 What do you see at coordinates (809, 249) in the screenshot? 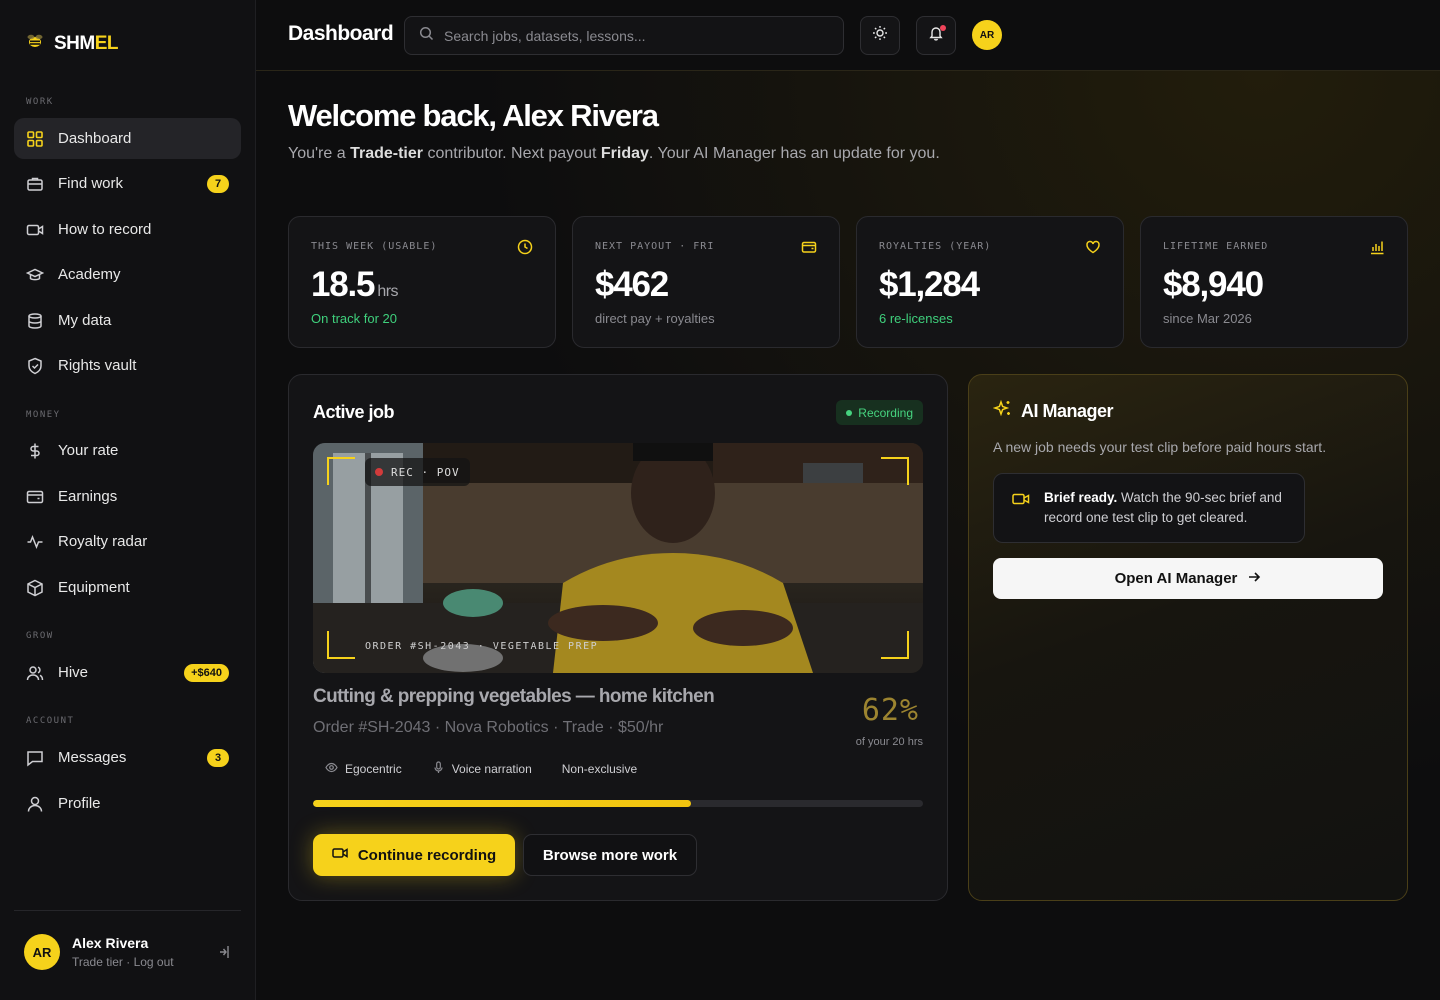
I see `wallet-icon` at bounding box center [809, 249].